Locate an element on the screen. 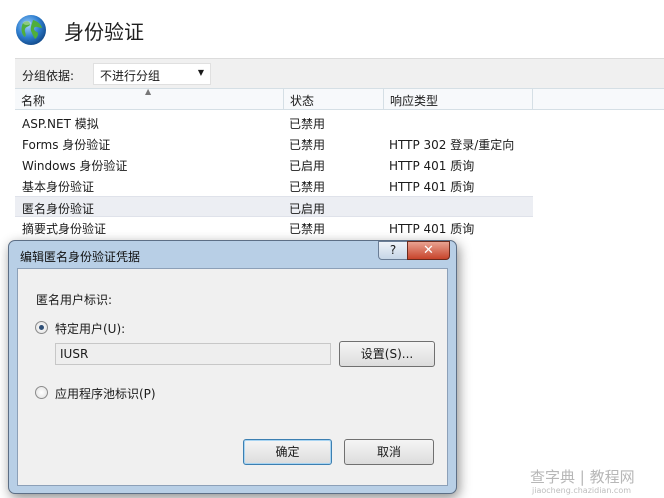 The image size is (664, 498). page-title: 身份验证 is located at coordinates (104, 32).